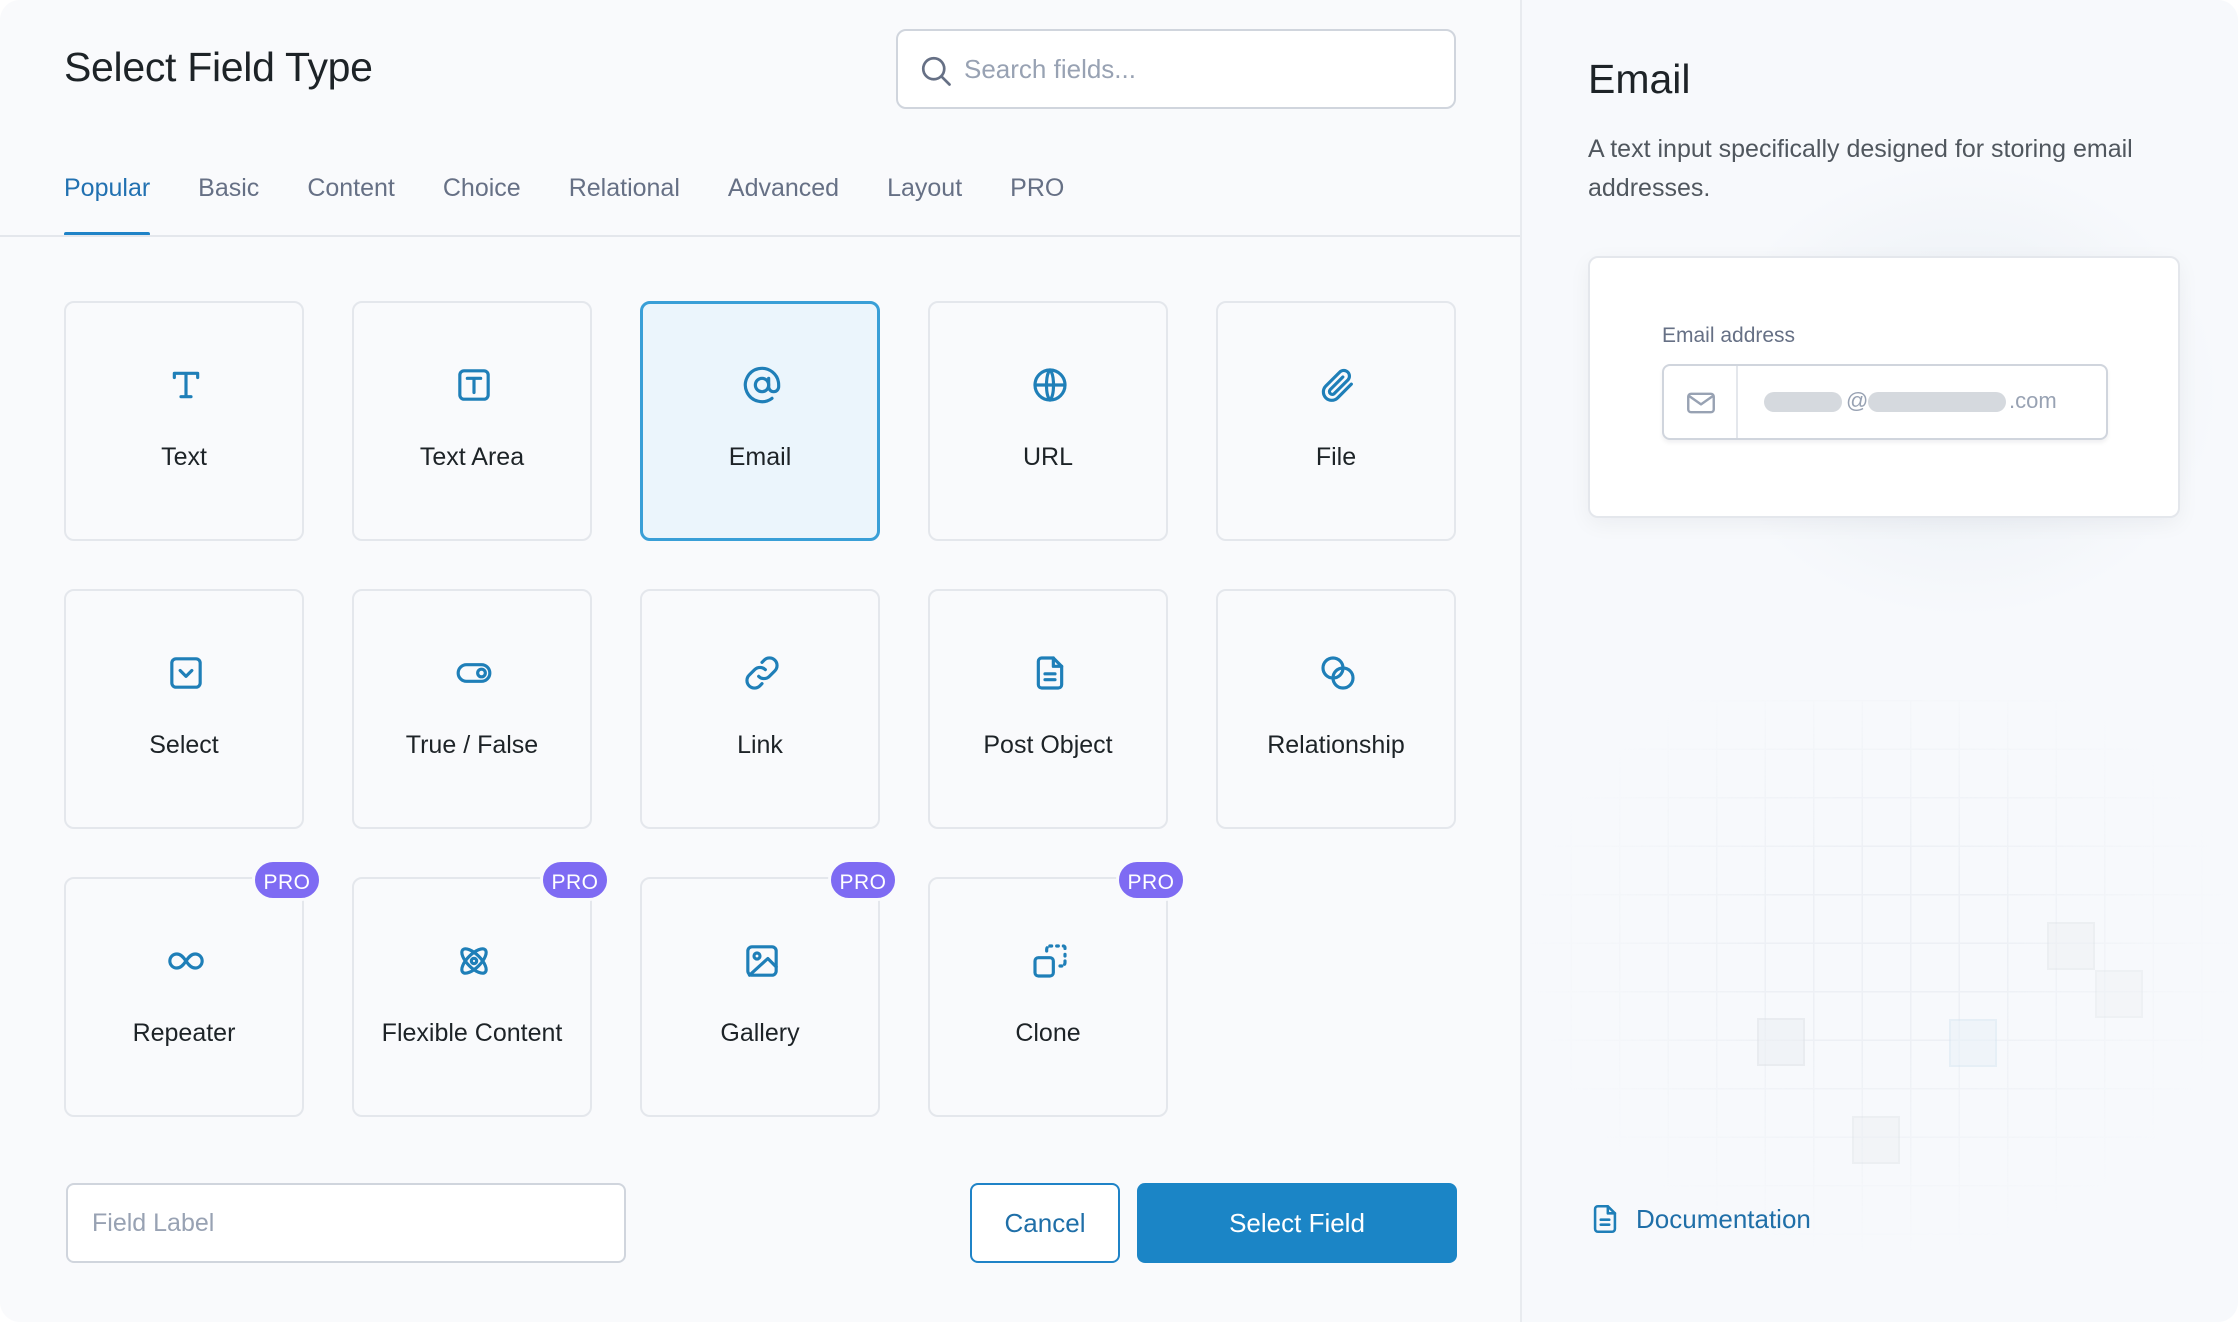 This screenshot has height=1322, width=2238. What do you see at coordinates (184, 1033) in the screenshot?
I see `field-card-label: Repeater` at bounding box center [184, 1033].